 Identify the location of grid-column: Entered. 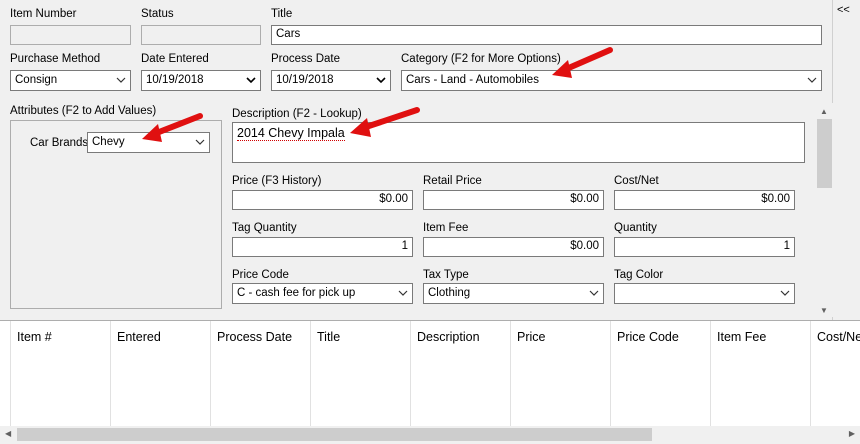
(135, 374).